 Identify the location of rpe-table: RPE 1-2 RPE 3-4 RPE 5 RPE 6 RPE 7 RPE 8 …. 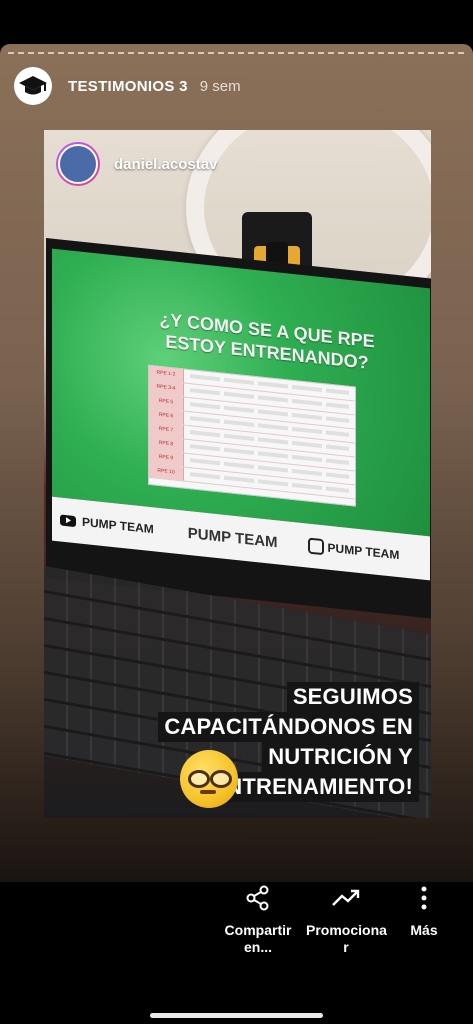
(252, 435).